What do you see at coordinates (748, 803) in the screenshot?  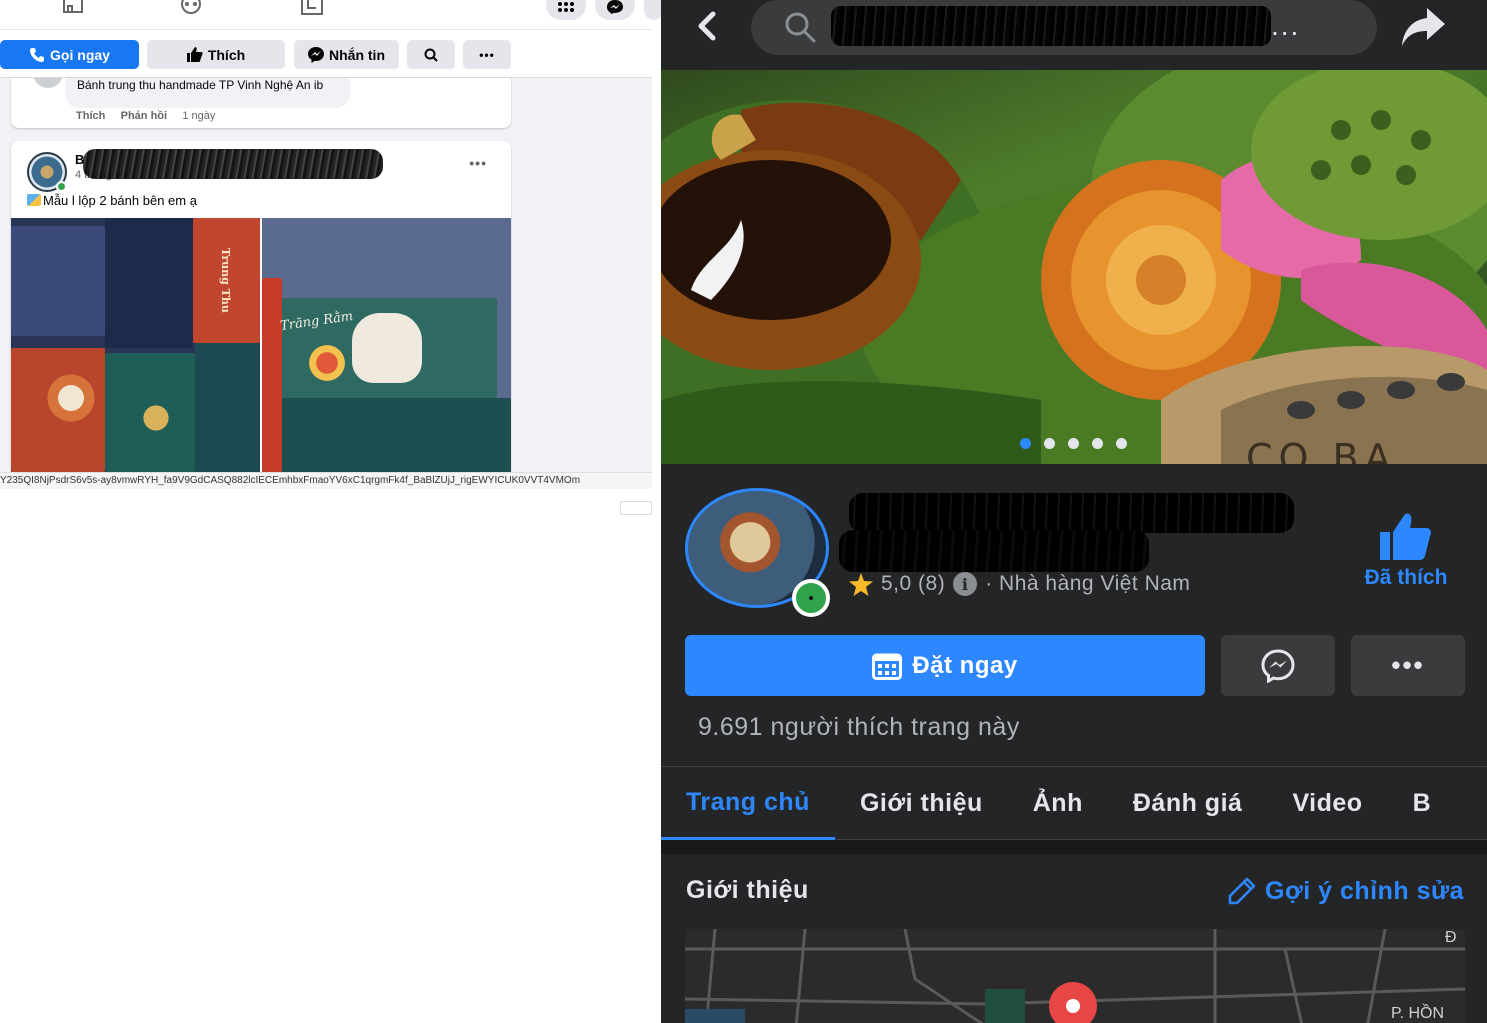 I see `tab-home: Trang chủ` at bounding box center [748, 803].